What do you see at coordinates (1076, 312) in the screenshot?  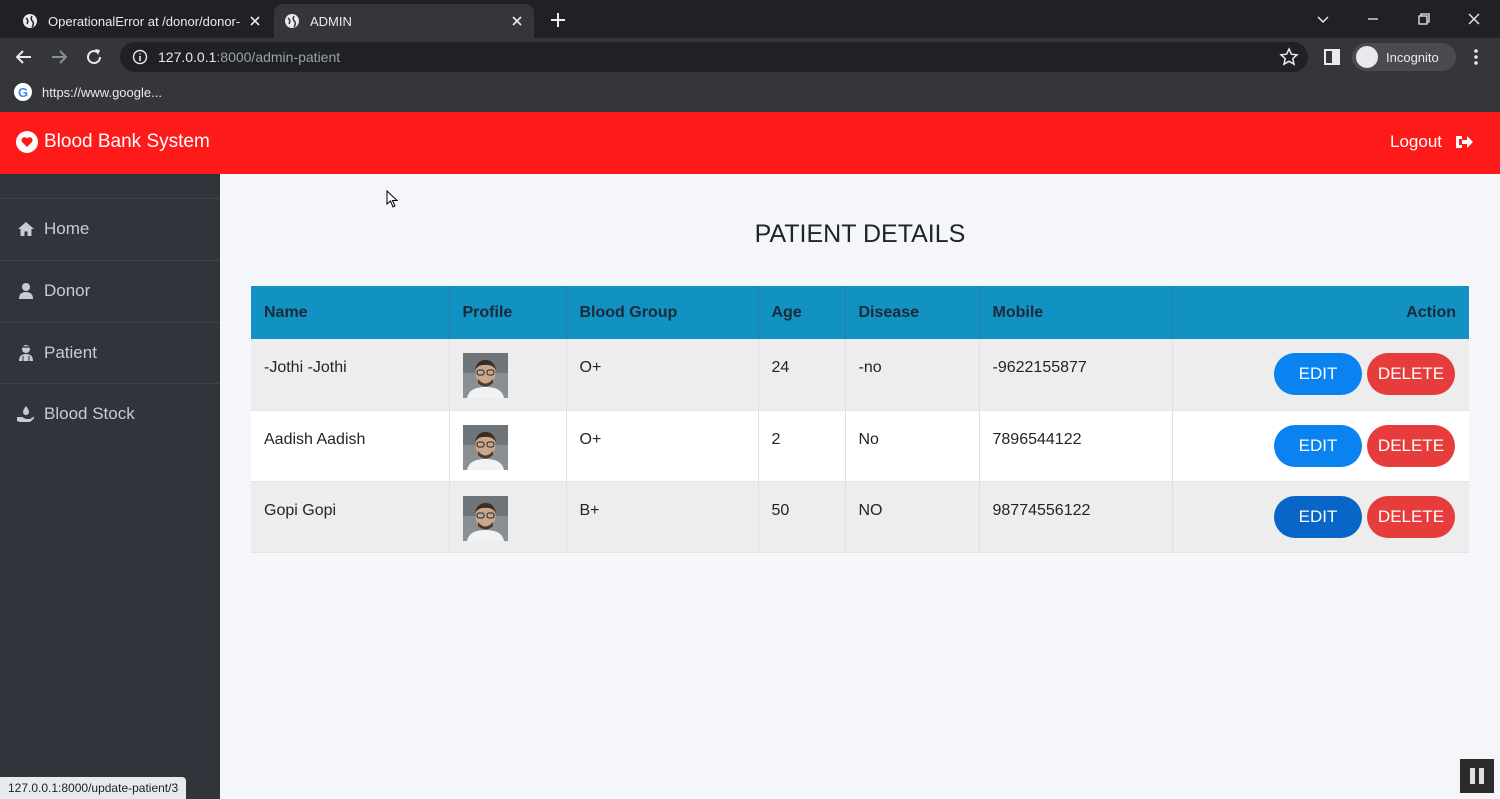 I see `column-header-mobile: Mobile` at bounding box center [1076, 312].